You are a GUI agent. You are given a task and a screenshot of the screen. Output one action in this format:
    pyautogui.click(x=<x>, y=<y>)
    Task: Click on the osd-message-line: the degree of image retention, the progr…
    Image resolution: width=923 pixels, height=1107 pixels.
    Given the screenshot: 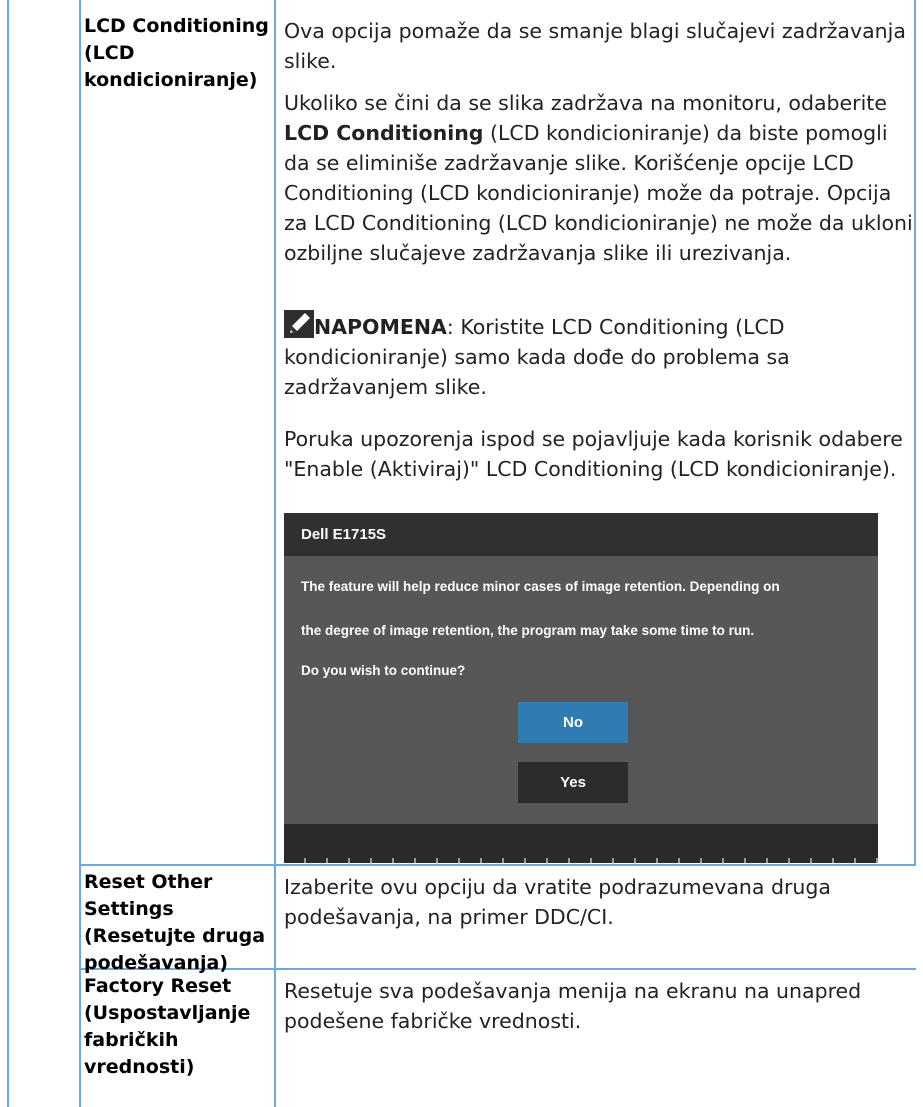 What is the action you would take?
    pyautogui.click(x=528, y=630)
    